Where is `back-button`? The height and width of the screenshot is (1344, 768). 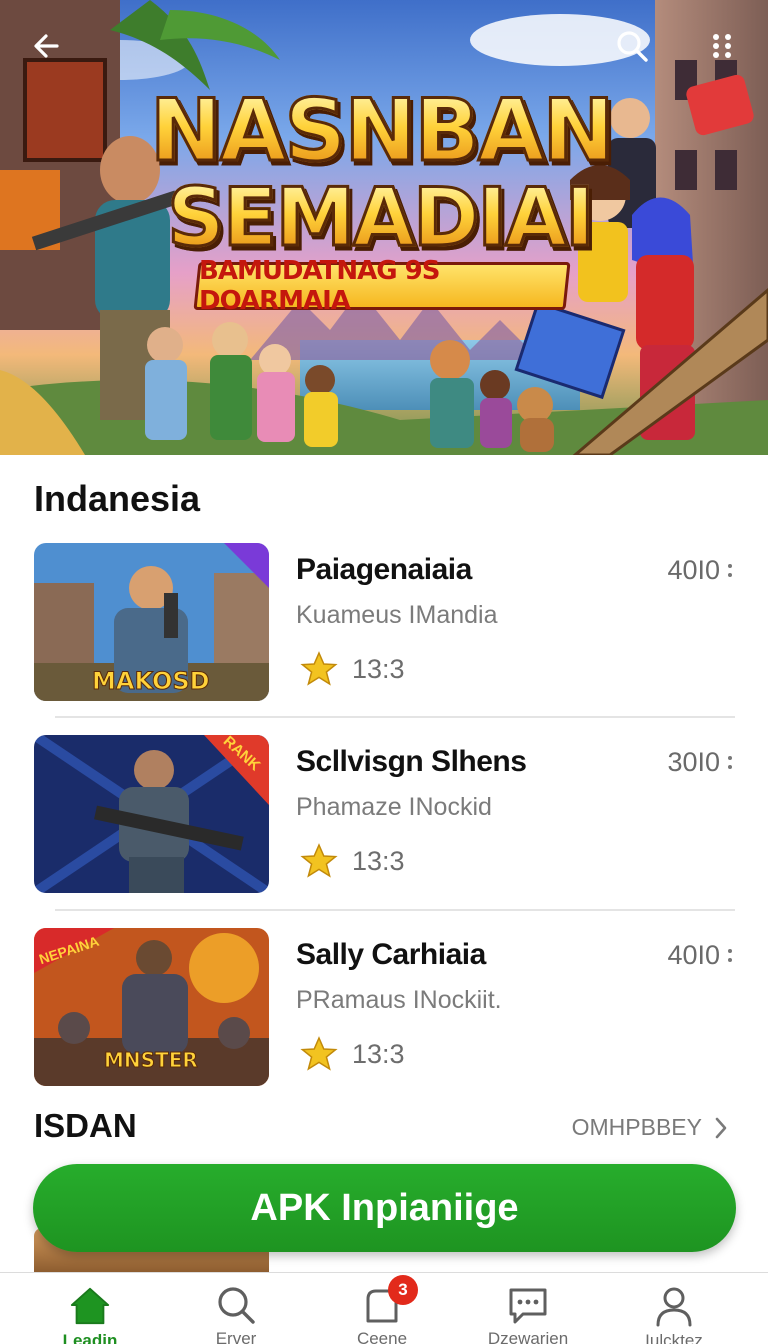
back-button is located at coordinates (46, 46).